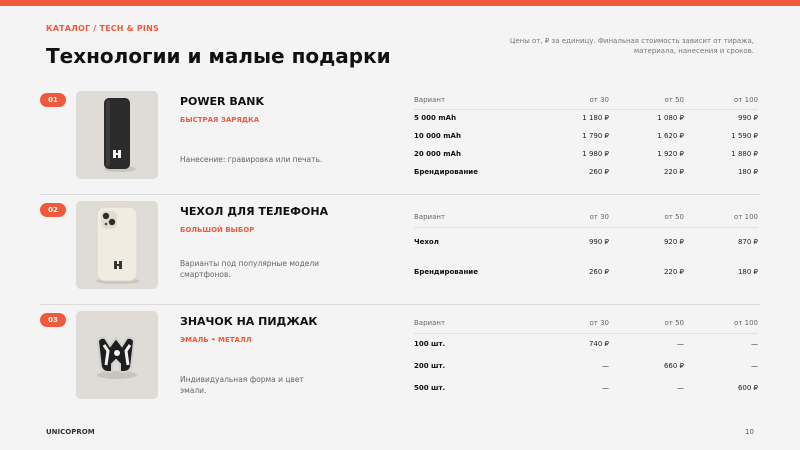  I want to click on product-name: POWER BANK, so click(222, 101).